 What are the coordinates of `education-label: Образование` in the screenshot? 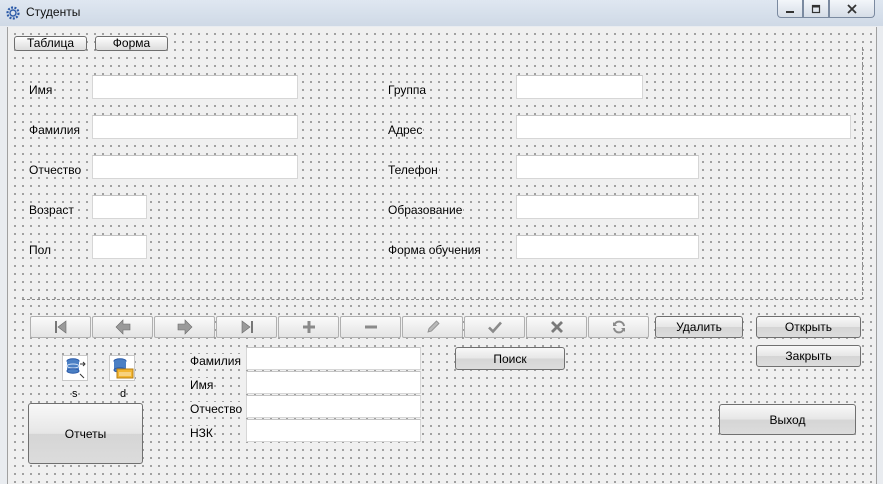 It's located at (425, 210).